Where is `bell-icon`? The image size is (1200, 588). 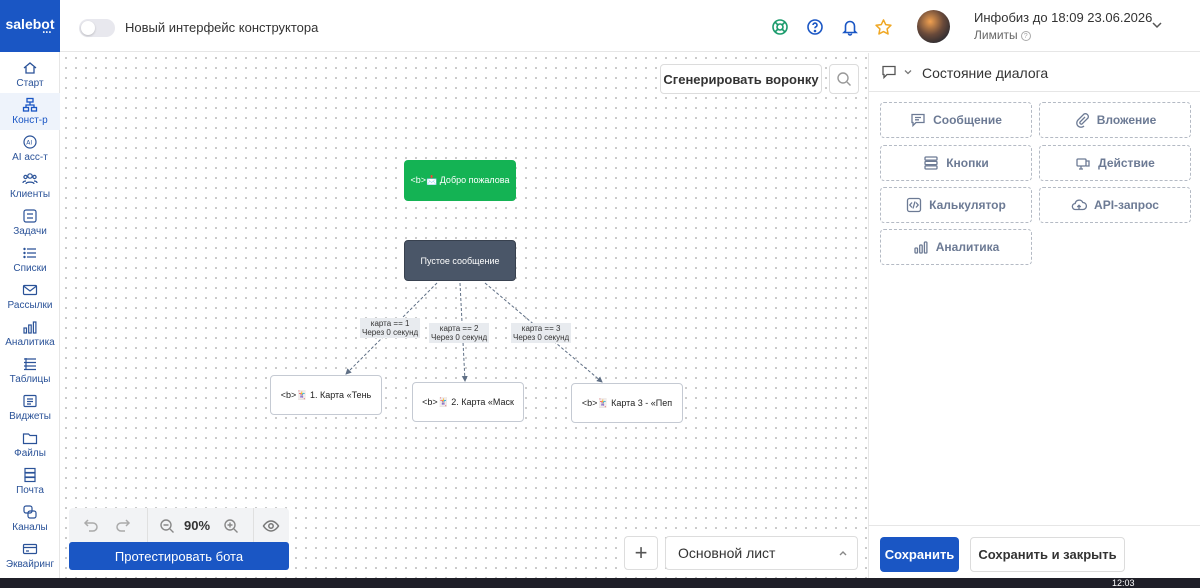
bell-icon is located at coordinates (850, 27).